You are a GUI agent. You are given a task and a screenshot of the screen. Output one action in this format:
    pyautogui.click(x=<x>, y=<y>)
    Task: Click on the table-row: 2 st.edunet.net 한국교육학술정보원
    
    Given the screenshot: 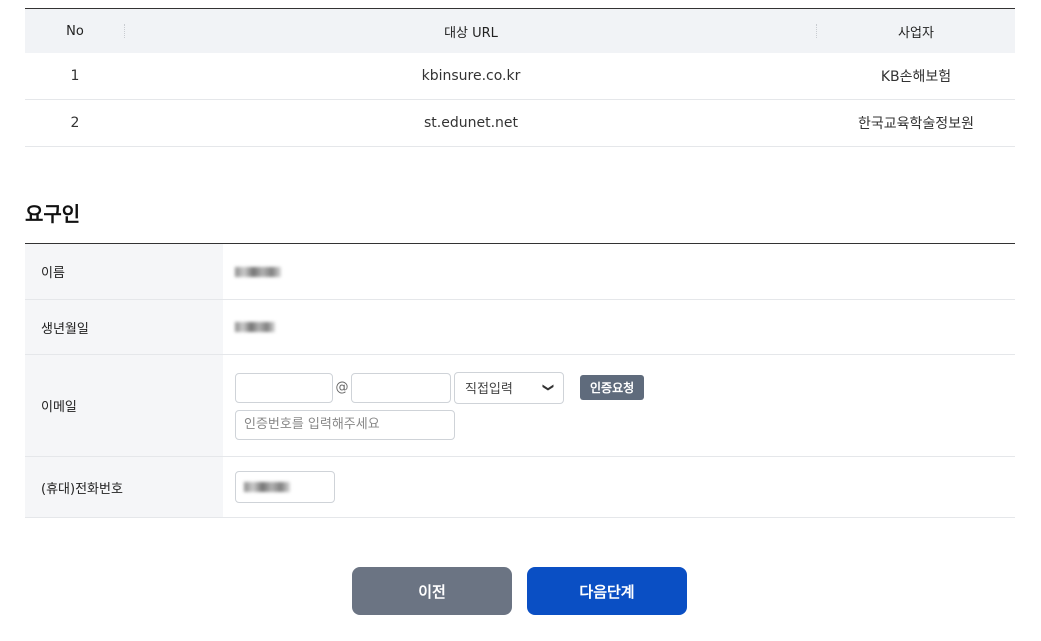 What is the action you would take?
    pyautogui.click(x=520, y=123)
    